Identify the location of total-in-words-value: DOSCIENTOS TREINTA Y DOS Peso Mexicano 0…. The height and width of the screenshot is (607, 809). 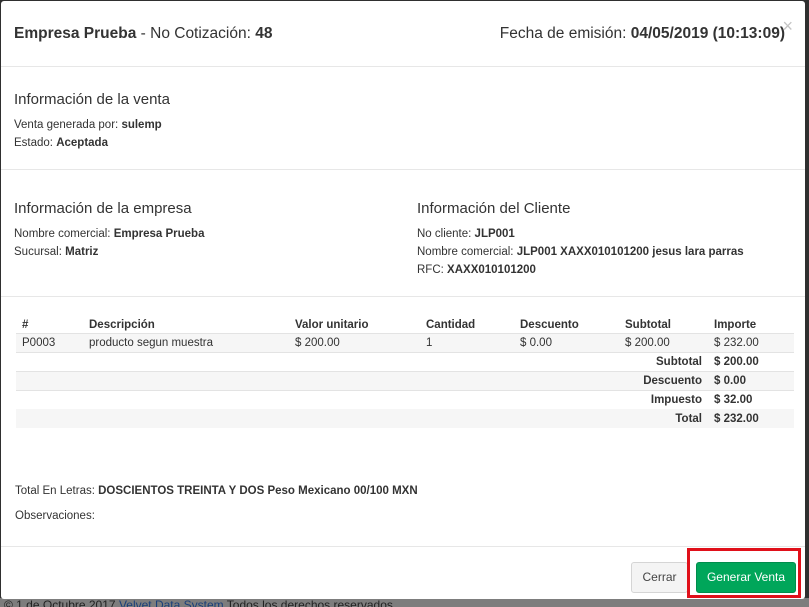
(258, 491).